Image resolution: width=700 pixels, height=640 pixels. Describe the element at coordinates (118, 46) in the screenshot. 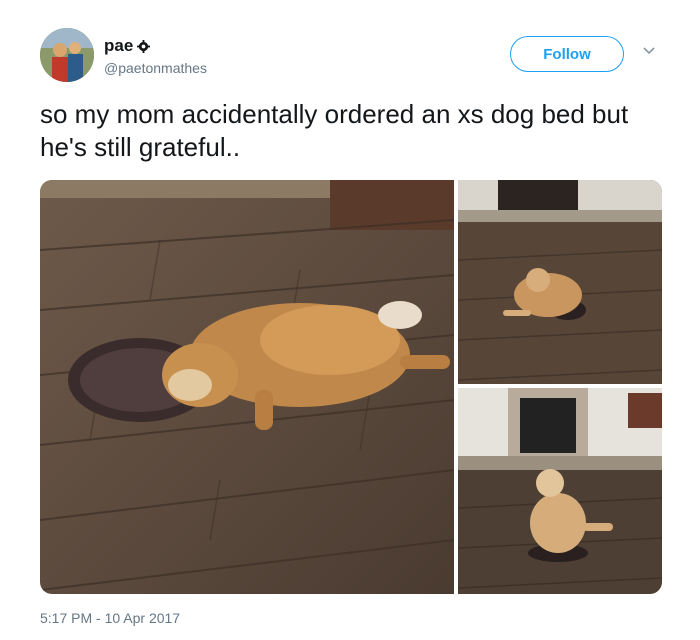

I see `display-name: pae` at that location.